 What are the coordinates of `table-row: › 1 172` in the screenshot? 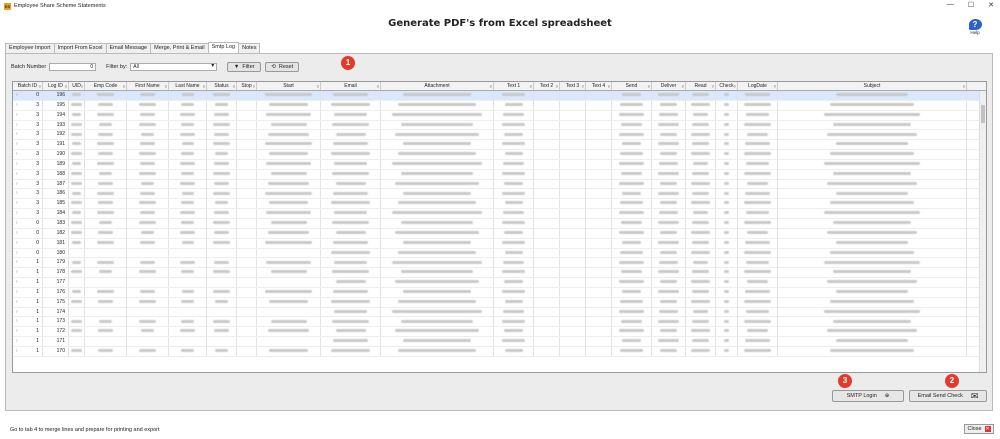 It's located at (499, 332).